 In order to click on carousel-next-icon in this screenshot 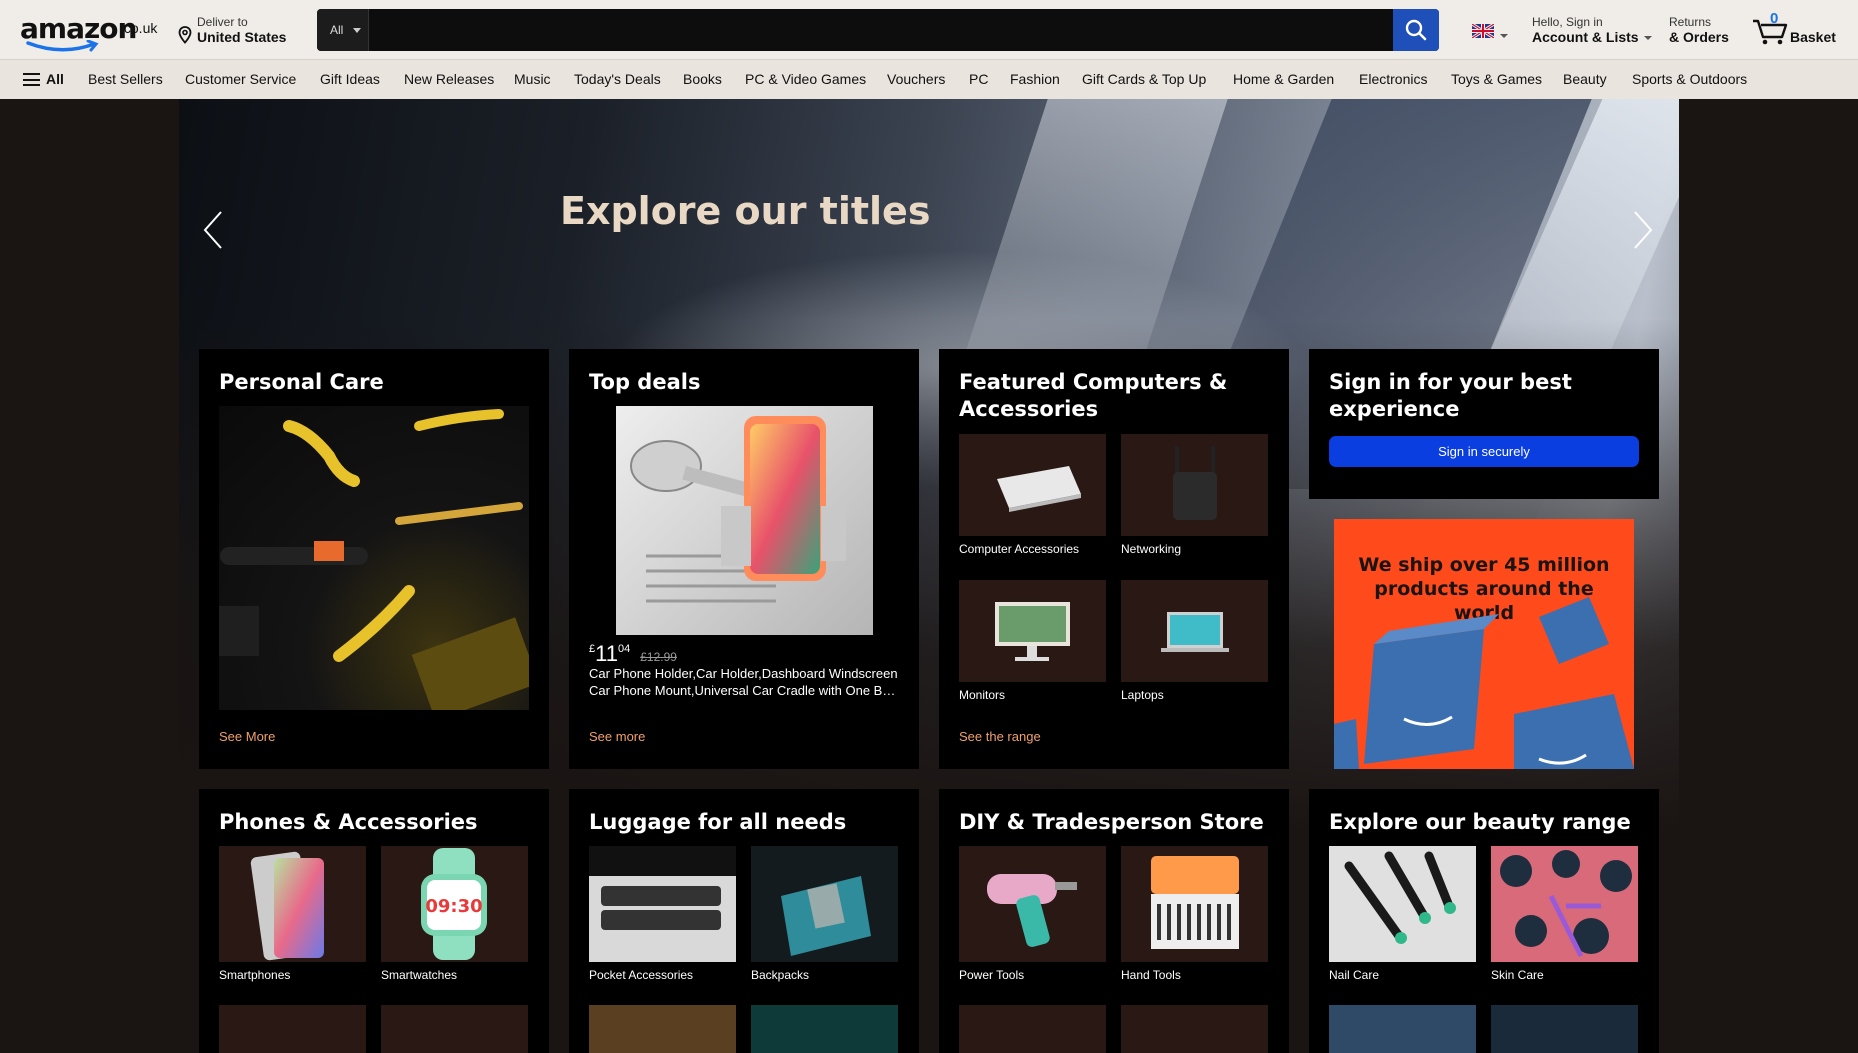, I will do `click(1643, 230)`.